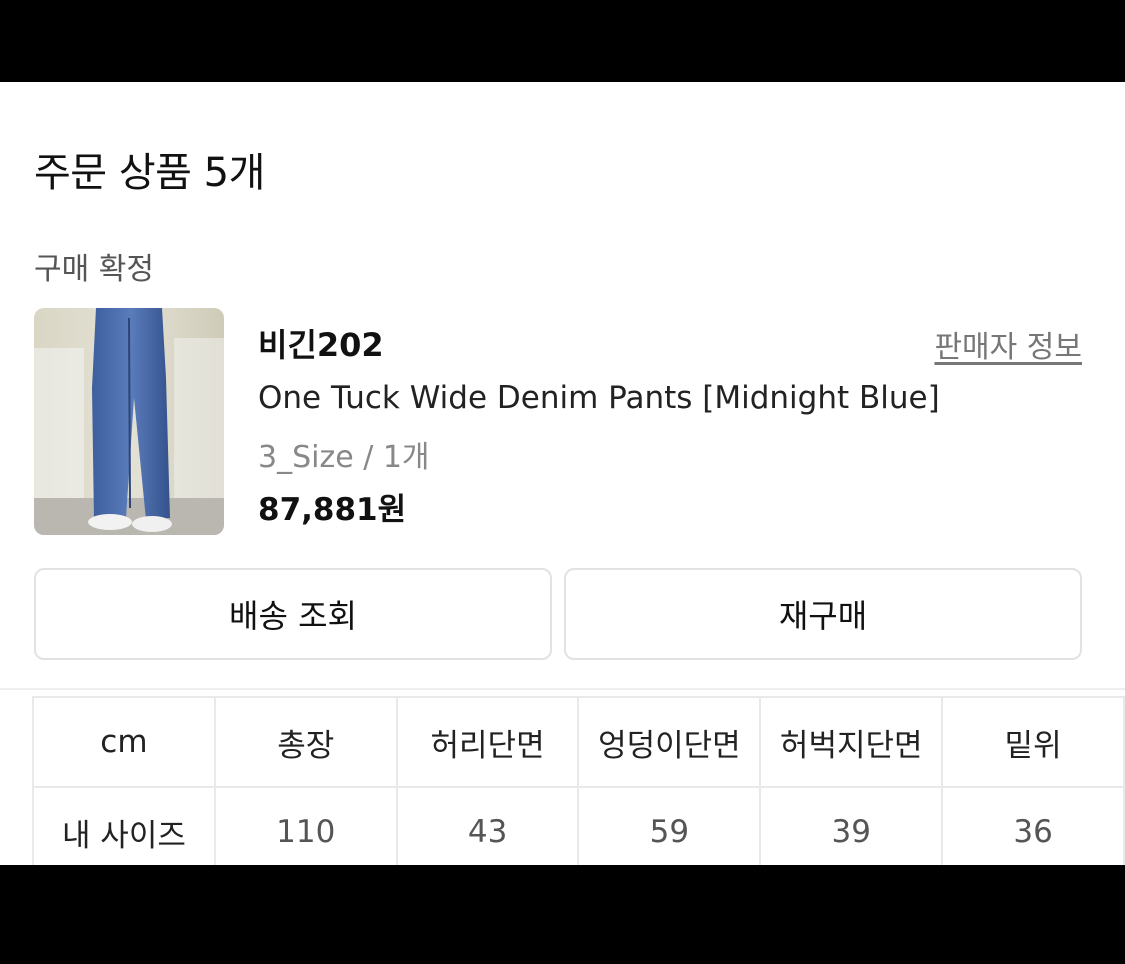  I want to click on size-header-cell: 허벅지단면, so click(851, 742).